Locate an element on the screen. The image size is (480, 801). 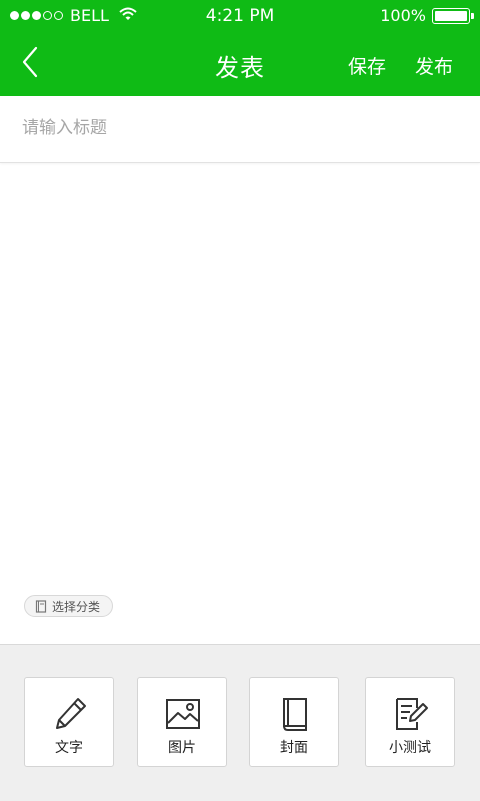
tool-text-button: 文字 is located at coordinates (69, 722).